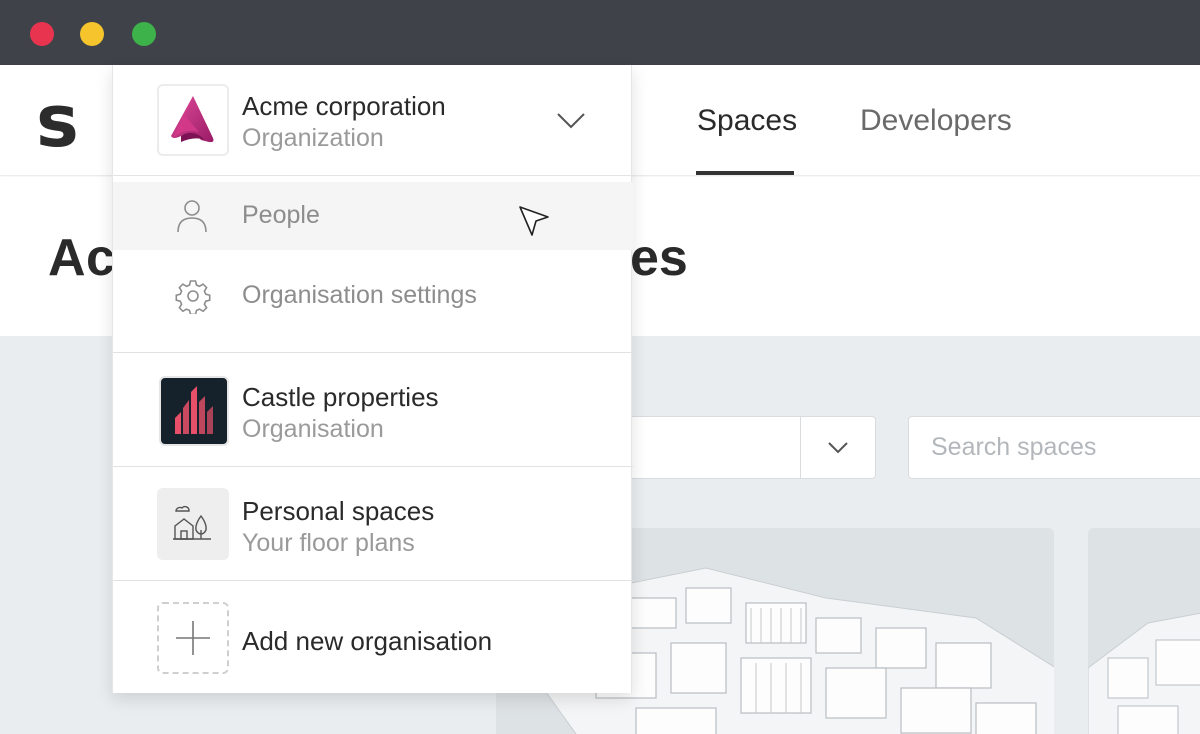 This screenshot has width=1200, height=734. I want to click on gear-icon, so click(193, 297).